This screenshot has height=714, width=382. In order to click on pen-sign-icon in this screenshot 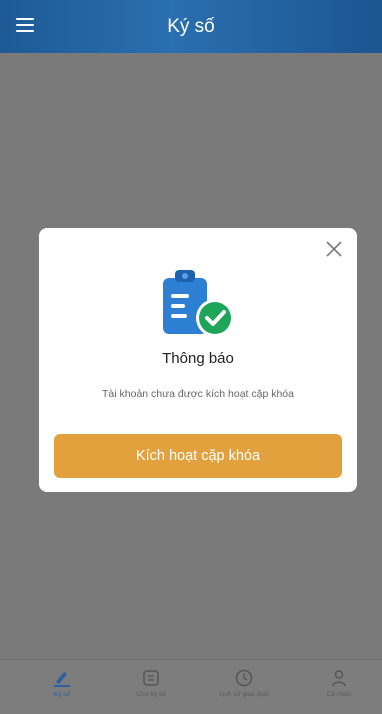, I will do `click(62, 679)`.